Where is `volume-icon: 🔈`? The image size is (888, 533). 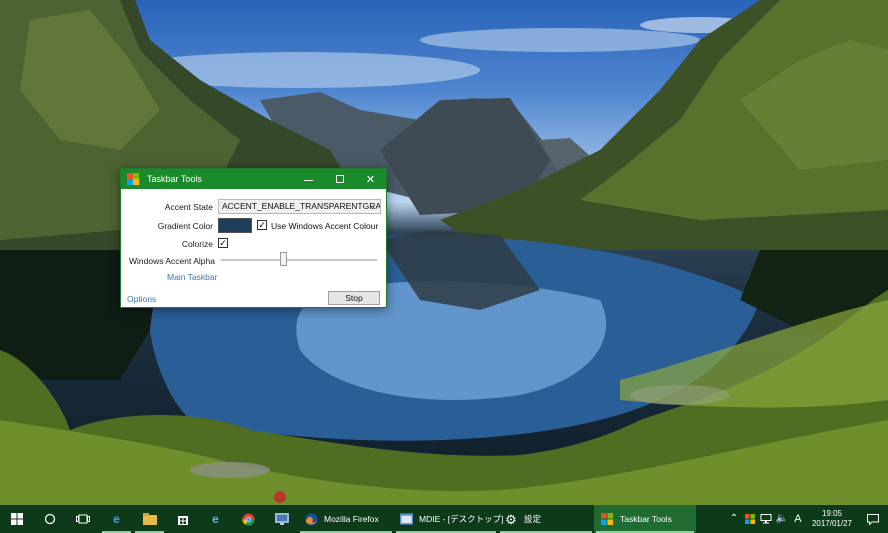
volume-icon: 🔈 is located at coordinates (782, 519).